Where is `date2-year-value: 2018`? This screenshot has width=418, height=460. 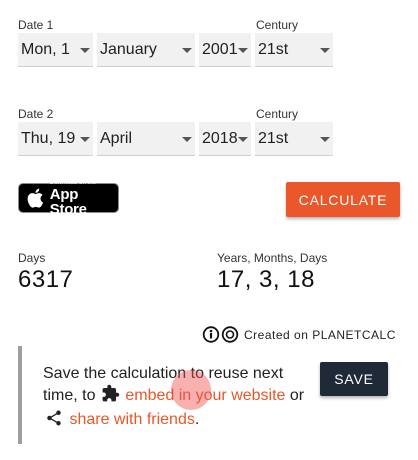
date2-year-value: 2018 is located at coordinates (220, 138).